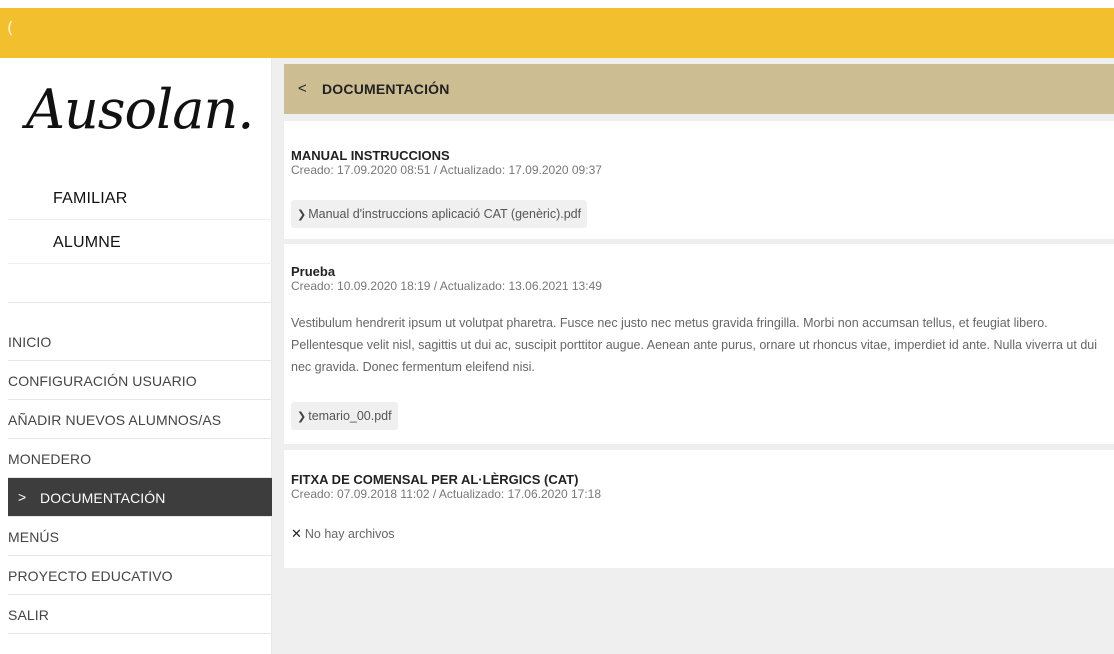  I want to click on nav-item-configuracion-usuario: CONFIGURACIÓN USUARIO, so click(140, 380).